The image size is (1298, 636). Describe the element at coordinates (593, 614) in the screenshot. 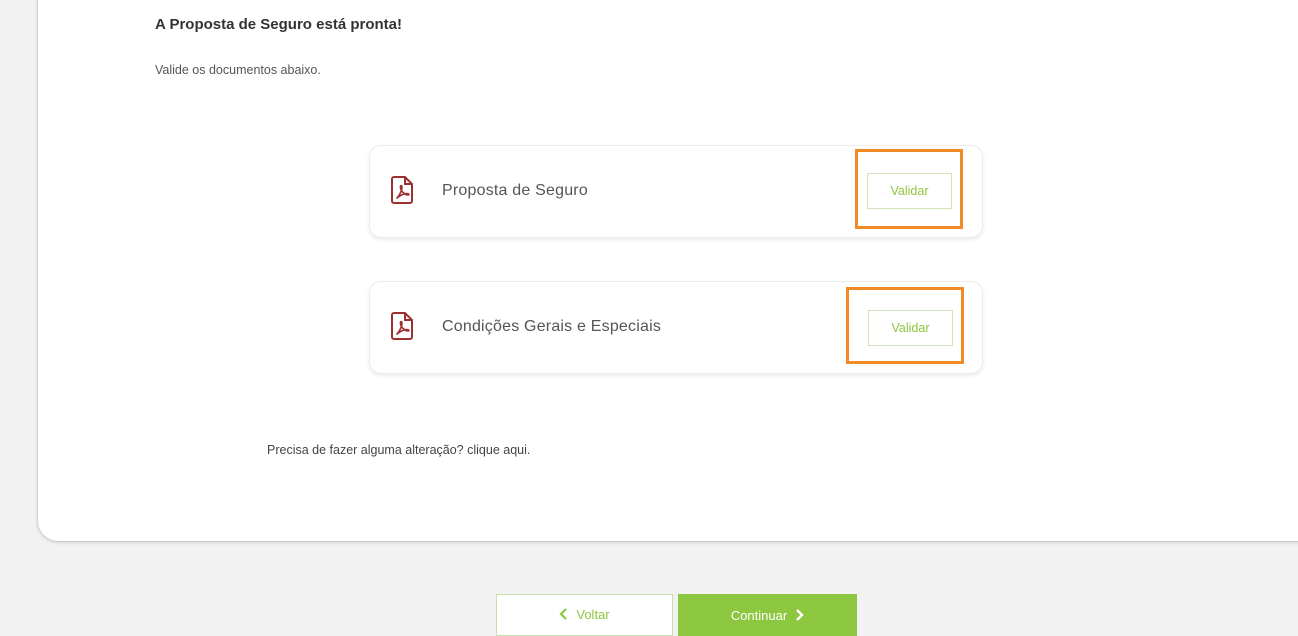

I see `back-button-label: Voltar` at that location.